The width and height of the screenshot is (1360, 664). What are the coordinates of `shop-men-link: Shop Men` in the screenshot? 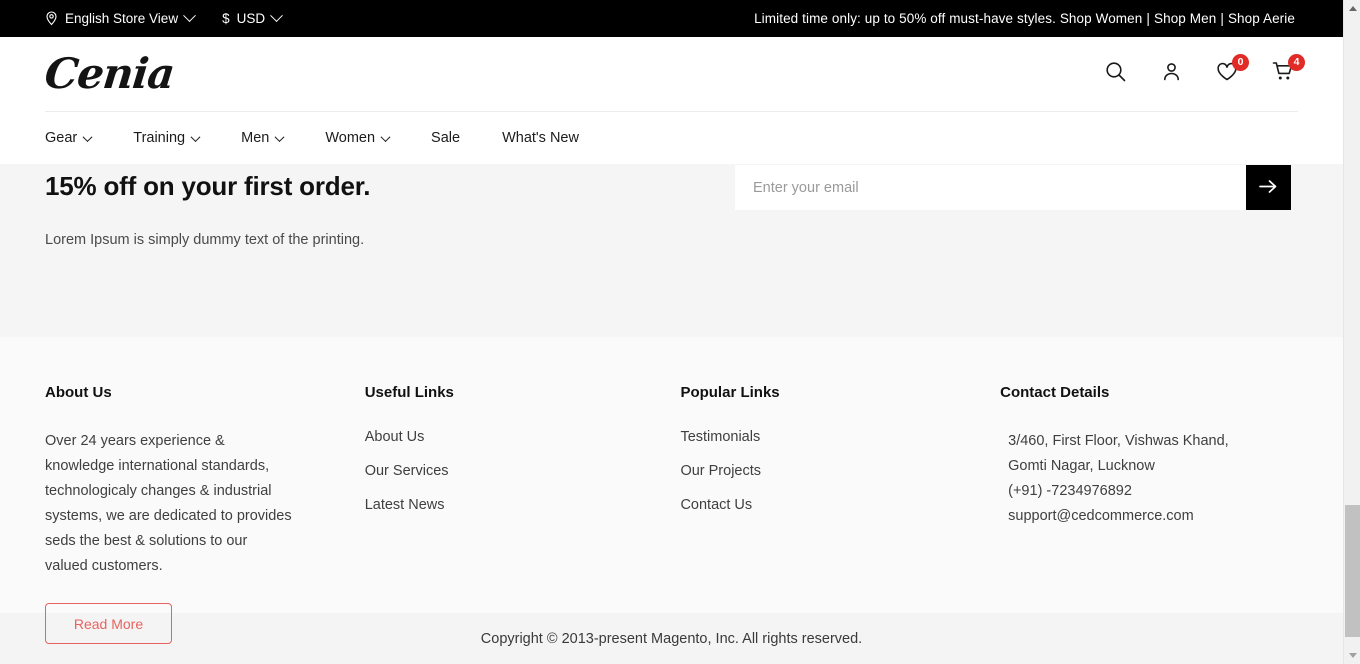 It's located at (1185, 18).